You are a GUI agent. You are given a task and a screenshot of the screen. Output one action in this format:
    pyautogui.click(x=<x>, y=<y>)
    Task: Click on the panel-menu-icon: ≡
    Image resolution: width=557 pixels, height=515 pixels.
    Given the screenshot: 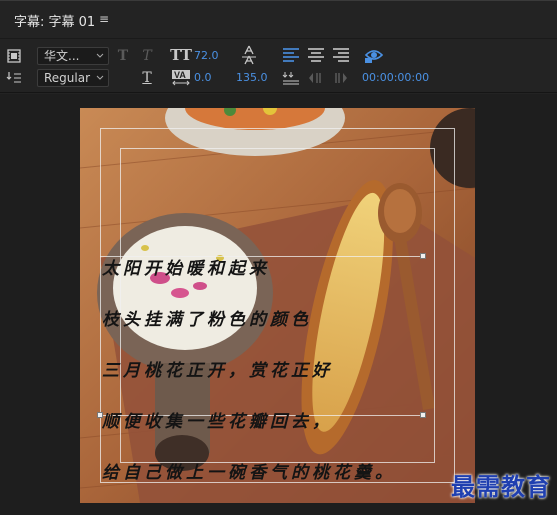 What is the action you would take?
    pyautogui.click(x=104, y=19)
    